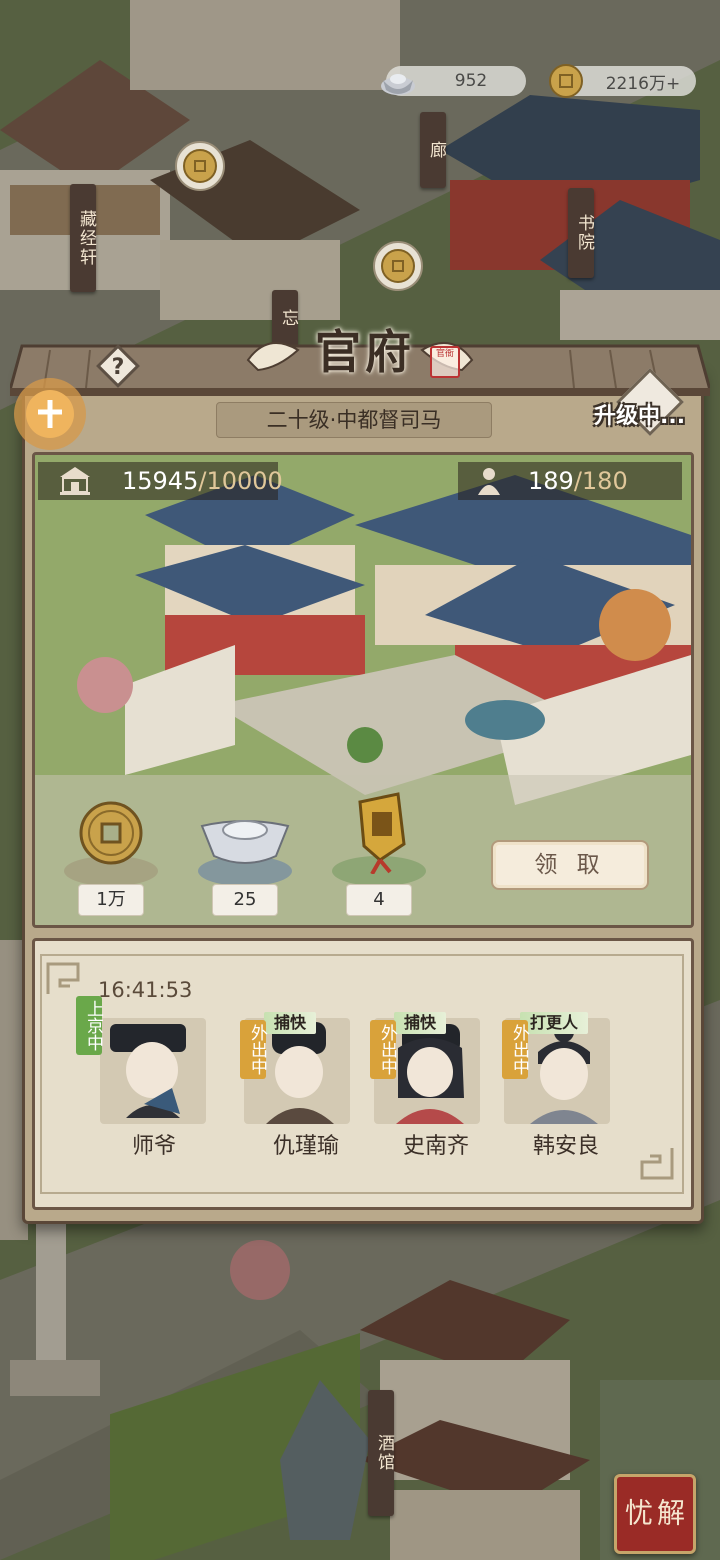 The image size is (720, 1560). I want to click on status-badge: 上京中, so click(89, 1025).